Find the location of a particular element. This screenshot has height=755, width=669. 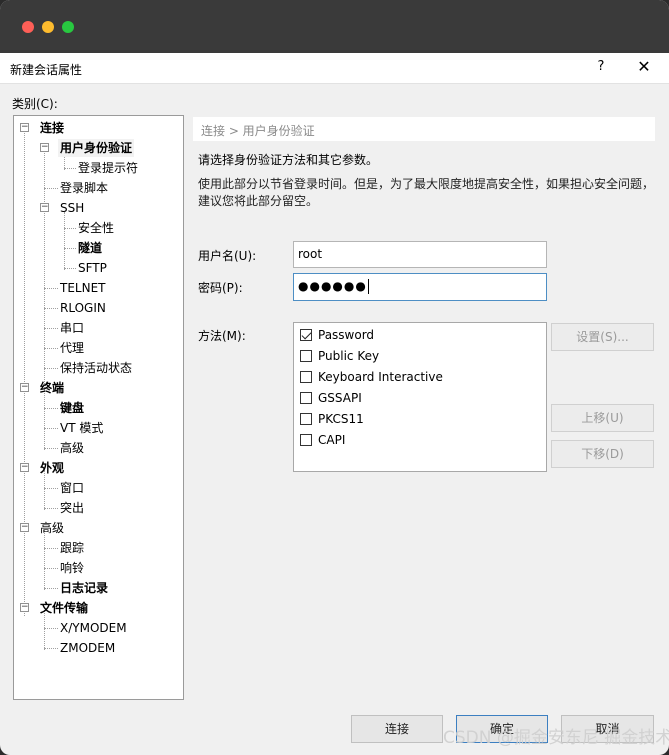

tree-item-file-transfer: 文件传输 is located at coordinates (64, 608).